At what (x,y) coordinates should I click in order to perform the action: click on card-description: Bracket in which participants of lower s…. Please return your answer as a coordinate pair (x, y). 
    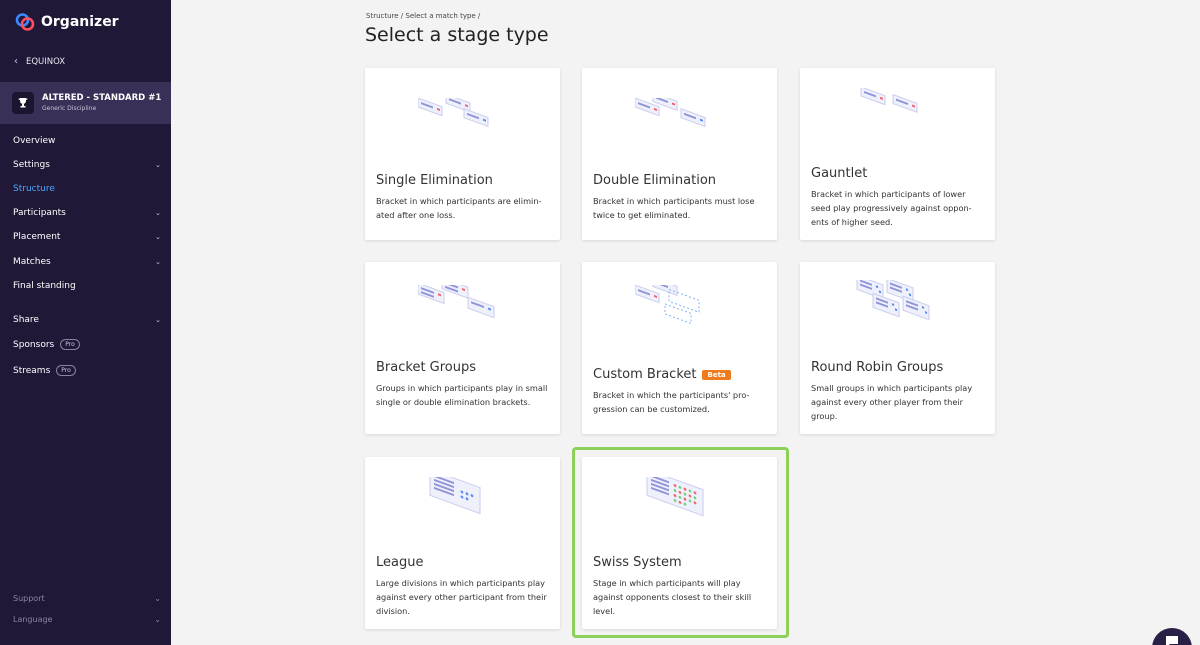
    Looking at the image, I should click on (891, 208).